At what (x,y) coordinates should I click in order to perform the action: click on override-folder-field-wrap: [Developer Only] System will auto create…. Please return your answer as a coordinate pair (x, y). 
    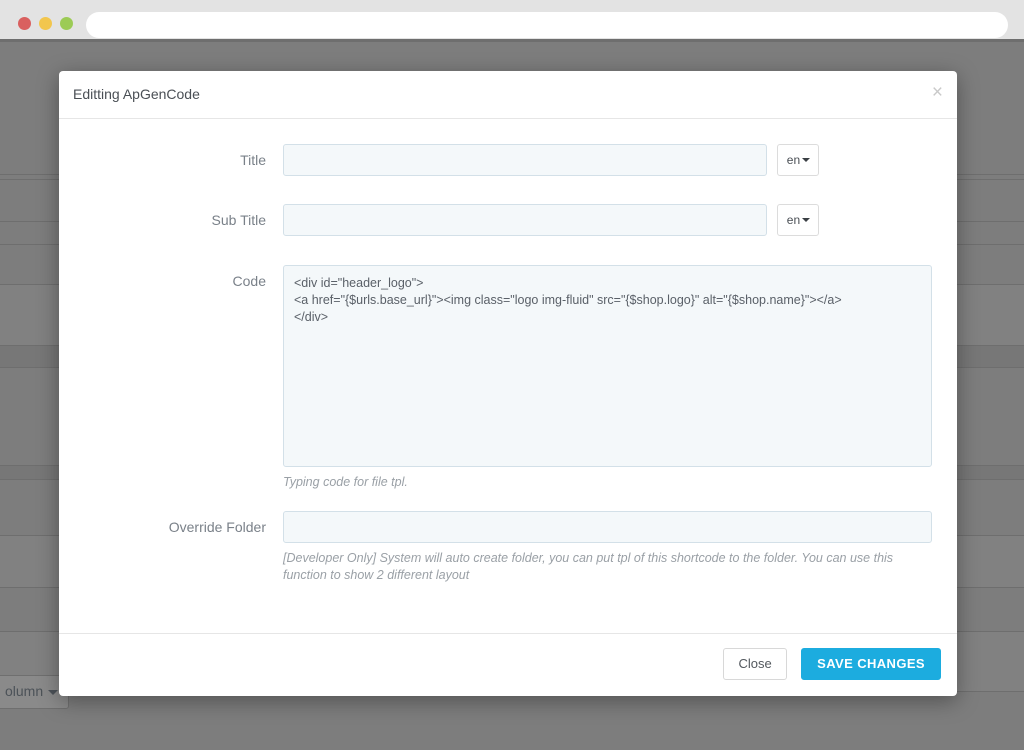
    Looking at the image, I should click on (620, 547).